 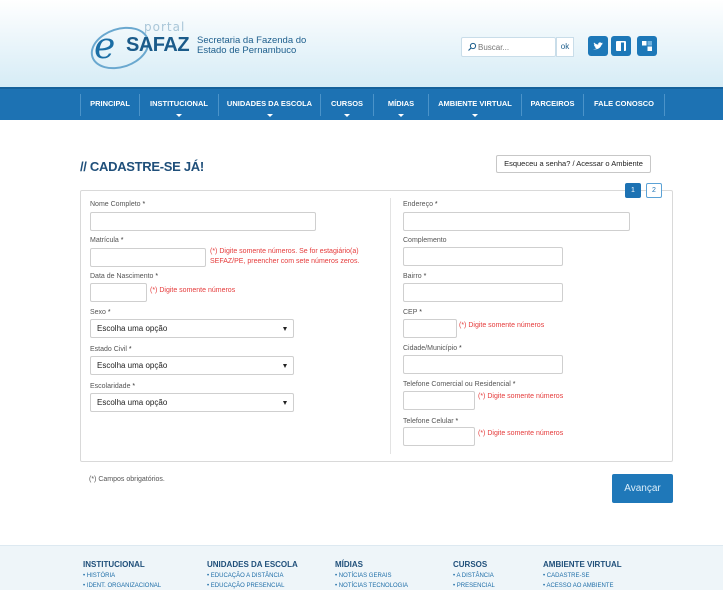 I want to click on footer-heading: INSTITUCIONAL, so click(x=114, y=564).